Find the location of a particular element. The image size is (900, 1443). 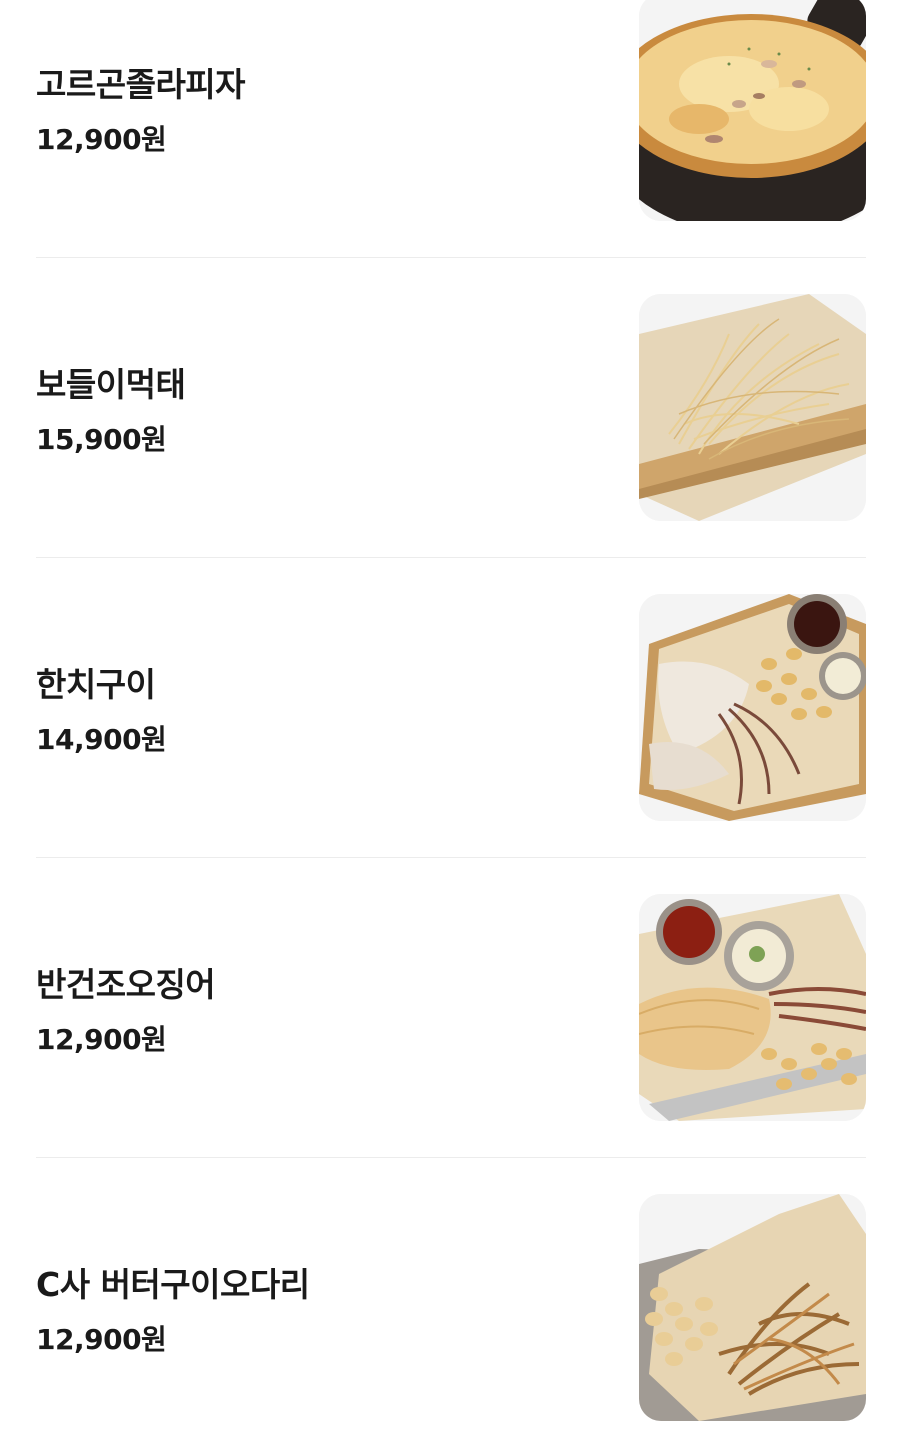

menu-item-name: 한치구이 is located at coordinates (96, 684).